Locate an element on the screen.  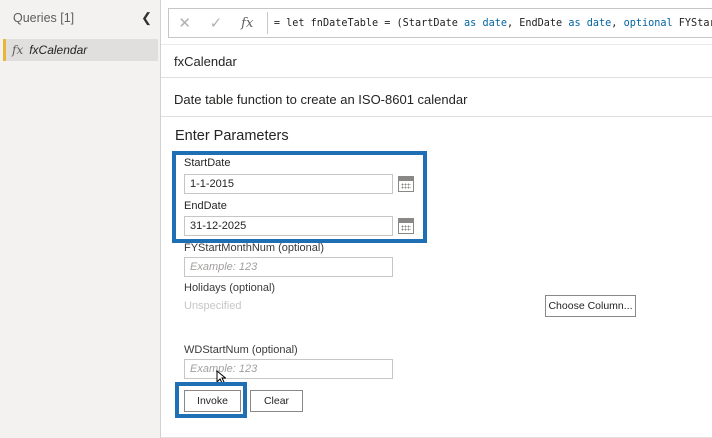
formula-token: , EndDate is located at coordinates (537, 23).